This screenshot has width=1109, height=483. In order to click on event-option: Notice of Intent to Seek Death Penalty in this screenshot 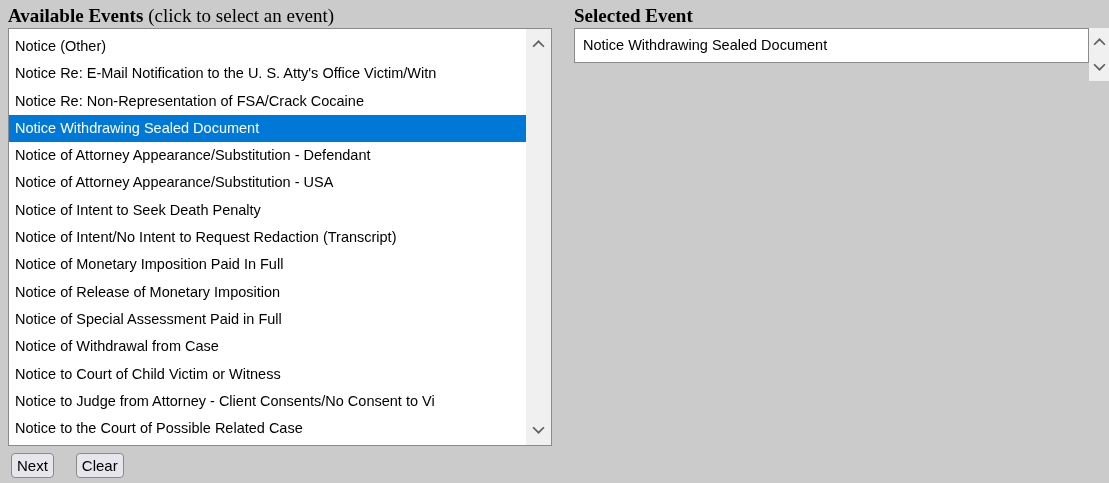, I will do `click(267, 210)`.